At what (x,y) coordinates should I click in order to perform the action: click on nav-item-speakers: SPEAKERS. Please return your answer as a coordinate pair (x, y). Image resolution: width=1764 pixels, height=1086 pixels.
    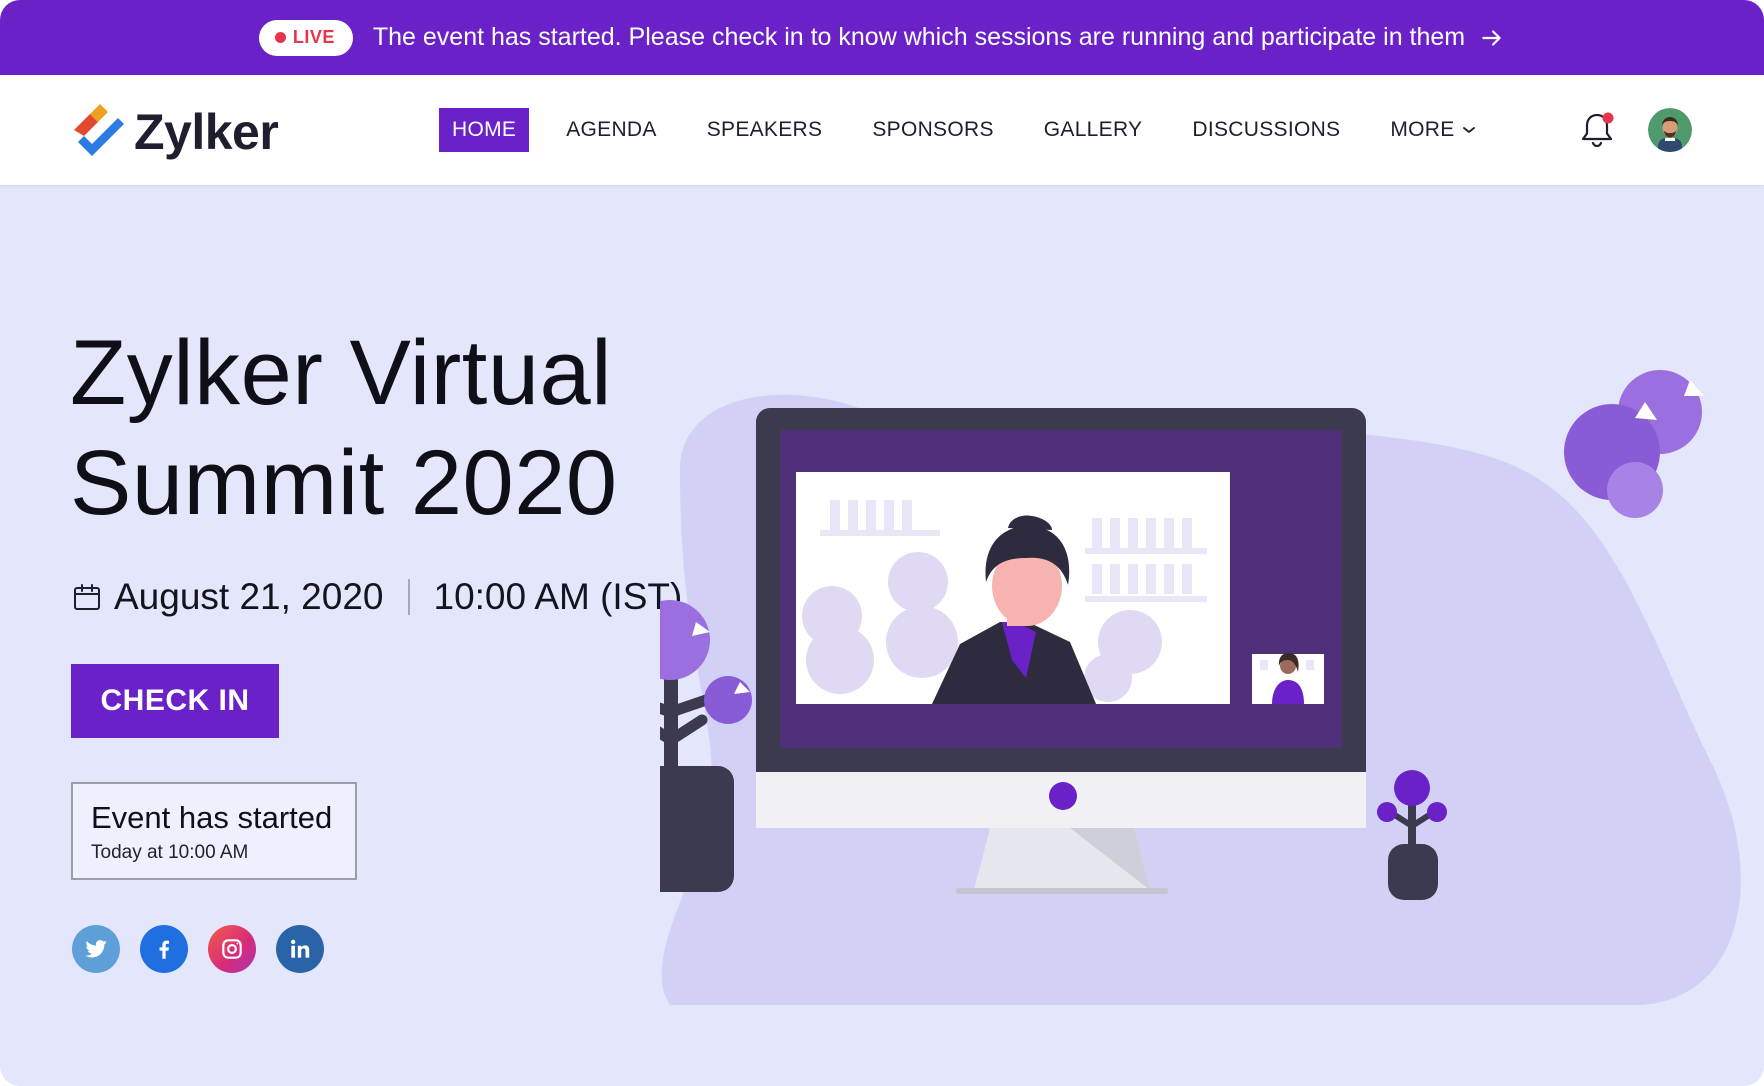
    Looking at the image, I should click on (765, 130).